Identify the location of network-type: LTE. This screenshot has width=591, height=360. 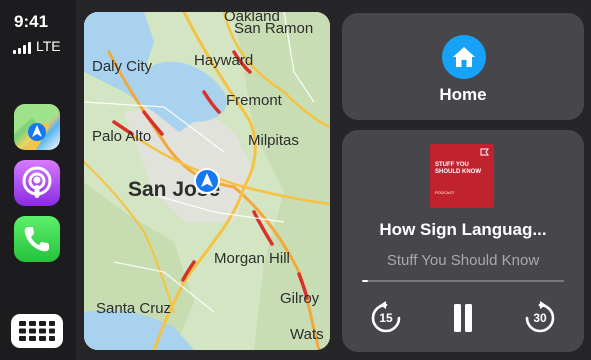
(48, 46).